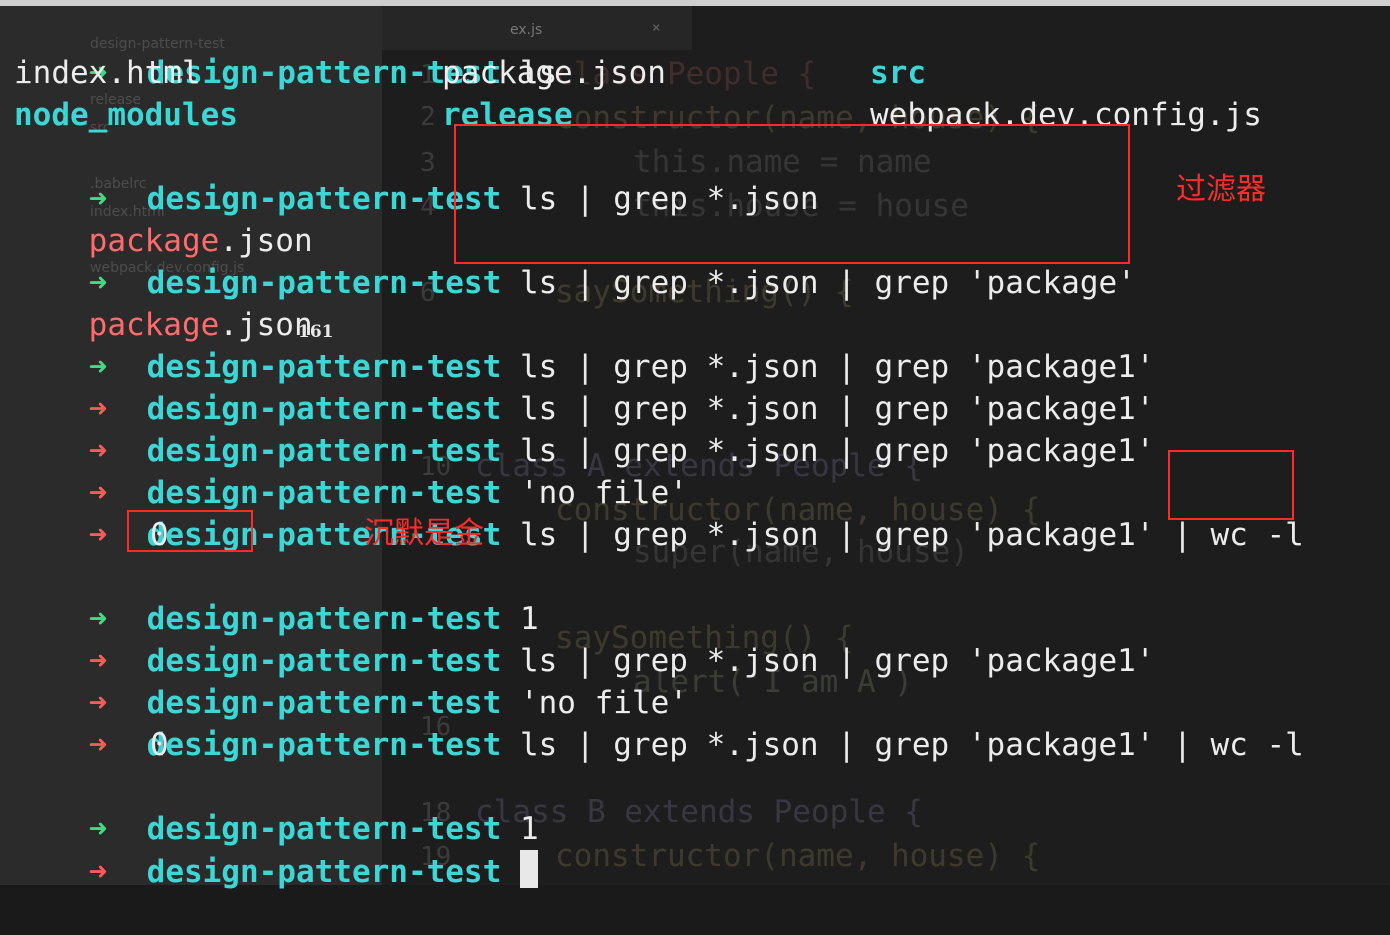 The height and width of the screenshot is (935, 1390). I want to click on command-text: ls | grep *.json | grep 'package', so click(827, 283).